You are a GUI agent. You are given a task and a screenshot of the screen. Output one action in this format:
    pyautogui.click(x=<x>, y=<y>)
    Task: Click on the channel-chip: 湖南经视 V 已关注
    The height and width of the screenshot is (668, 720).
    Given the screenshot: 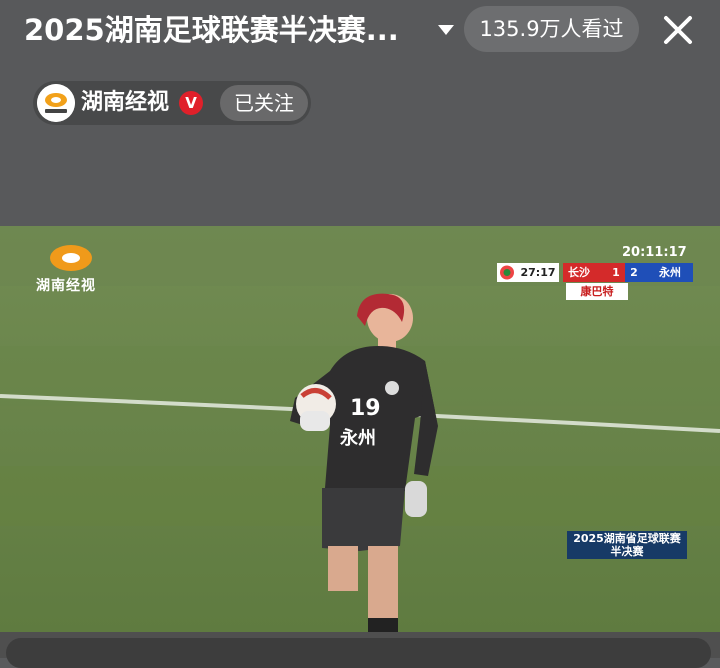 What is the action you would take?
    pyautogui.click(x=172, y=103)
    